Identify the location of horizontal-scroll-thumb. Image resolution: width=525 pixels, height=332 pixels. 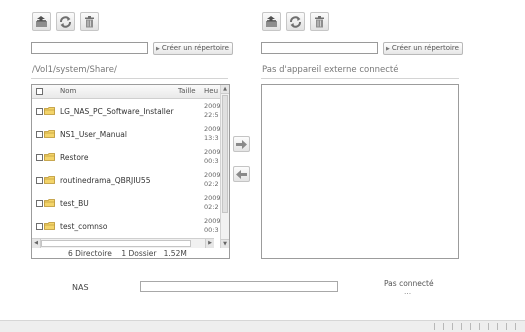
(116, 243).